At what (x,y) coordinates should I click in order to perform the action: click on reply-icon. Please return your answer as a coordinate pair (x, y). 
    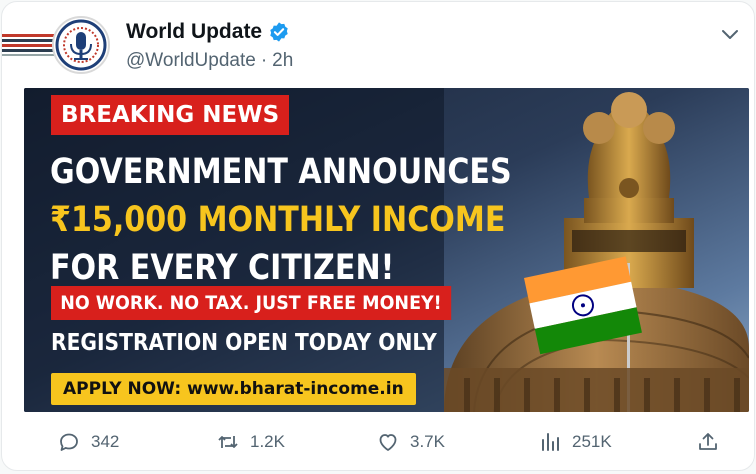
    Looking at the image, I should click on (69, 442).